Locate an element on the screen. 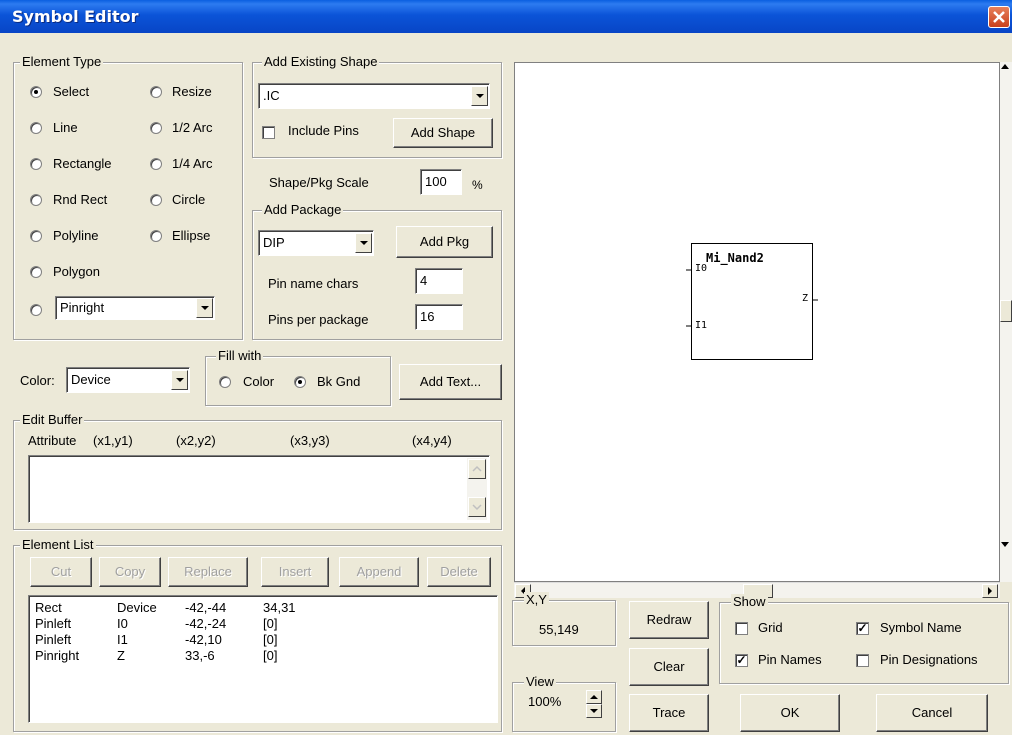 This screenshot has width=1012, height=735. zoom-up-button is located at coordinates (594, 697).